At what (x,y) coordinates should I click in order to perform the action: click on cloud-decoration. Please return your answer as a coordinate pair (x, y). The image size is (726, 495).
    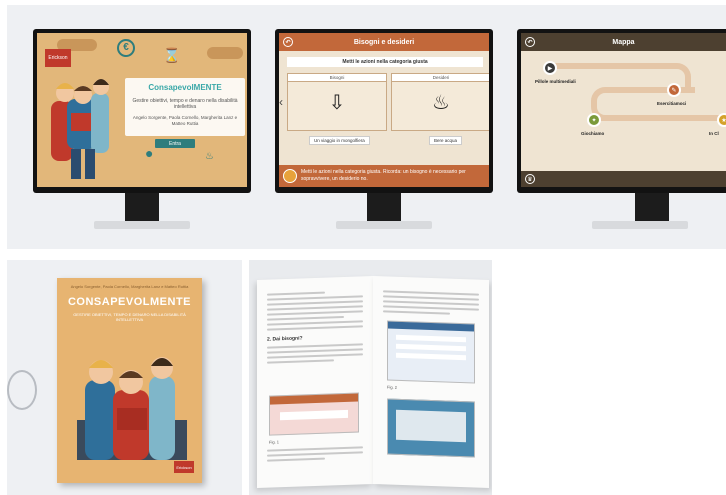
    Looking at the image, I should click on (225, 53).